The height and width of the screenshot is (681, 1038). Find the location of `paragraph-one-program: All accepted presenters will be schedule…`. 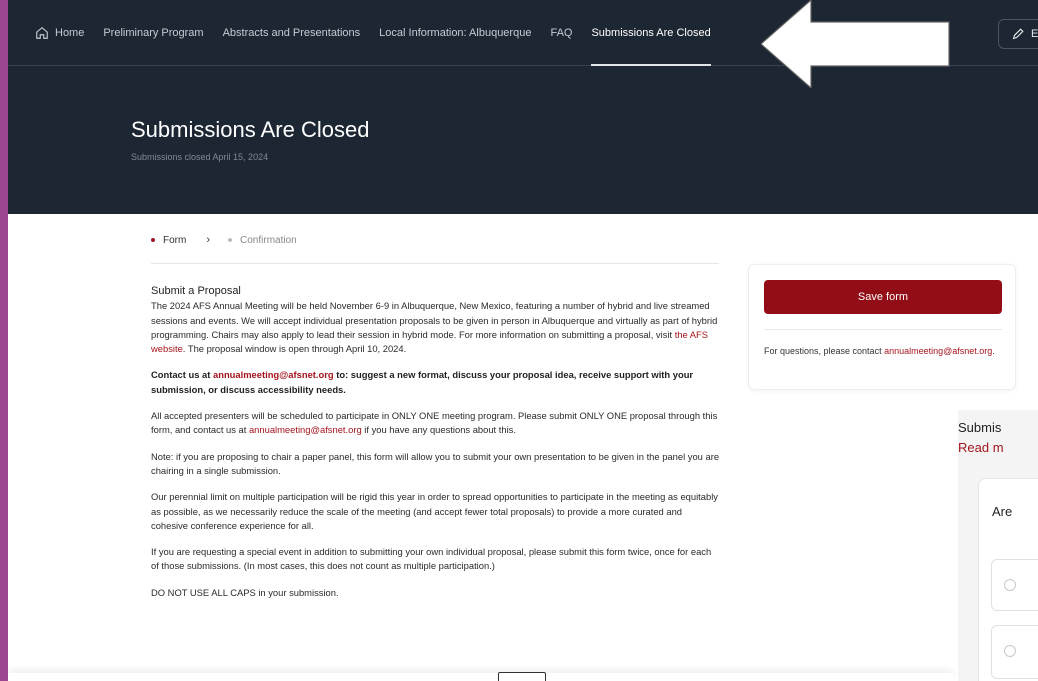

paragraph-one-program: All accepted presenters will be schedule… is located at coordinates (436, 423).